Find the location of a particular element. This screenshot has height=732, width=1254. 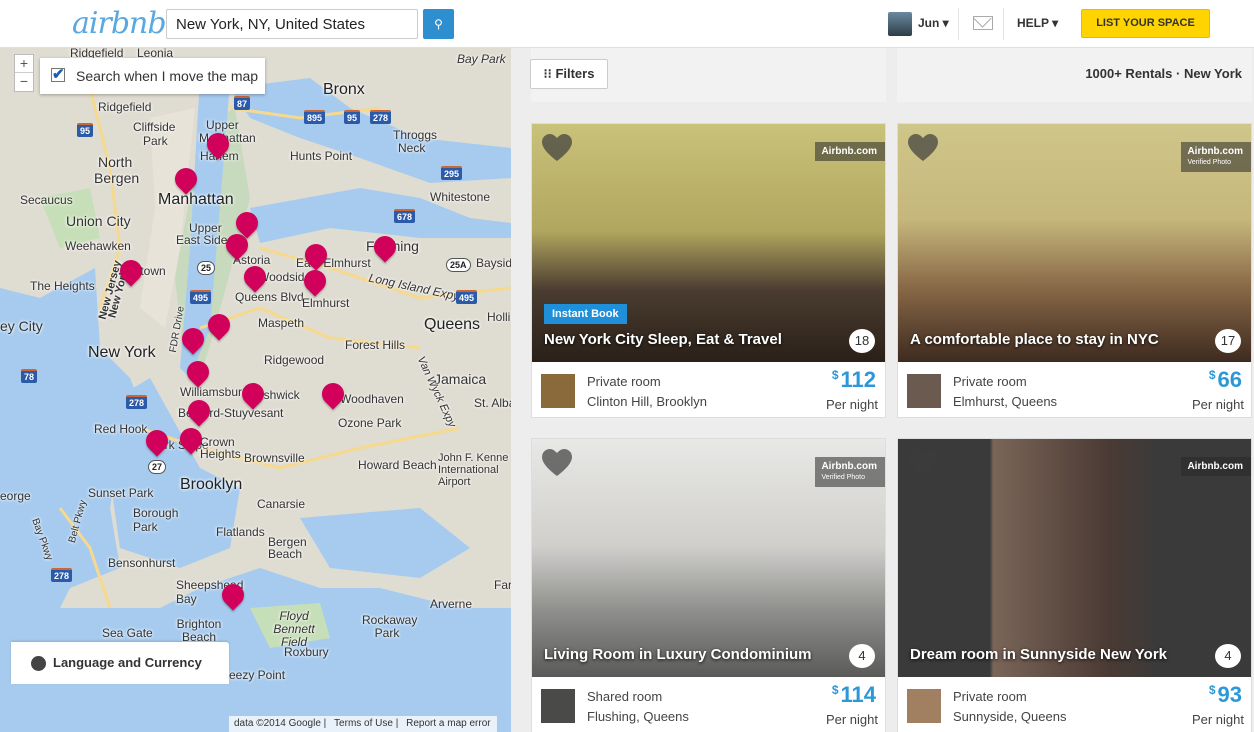

map-label: Maspeth is located at coordinates (281, 323).